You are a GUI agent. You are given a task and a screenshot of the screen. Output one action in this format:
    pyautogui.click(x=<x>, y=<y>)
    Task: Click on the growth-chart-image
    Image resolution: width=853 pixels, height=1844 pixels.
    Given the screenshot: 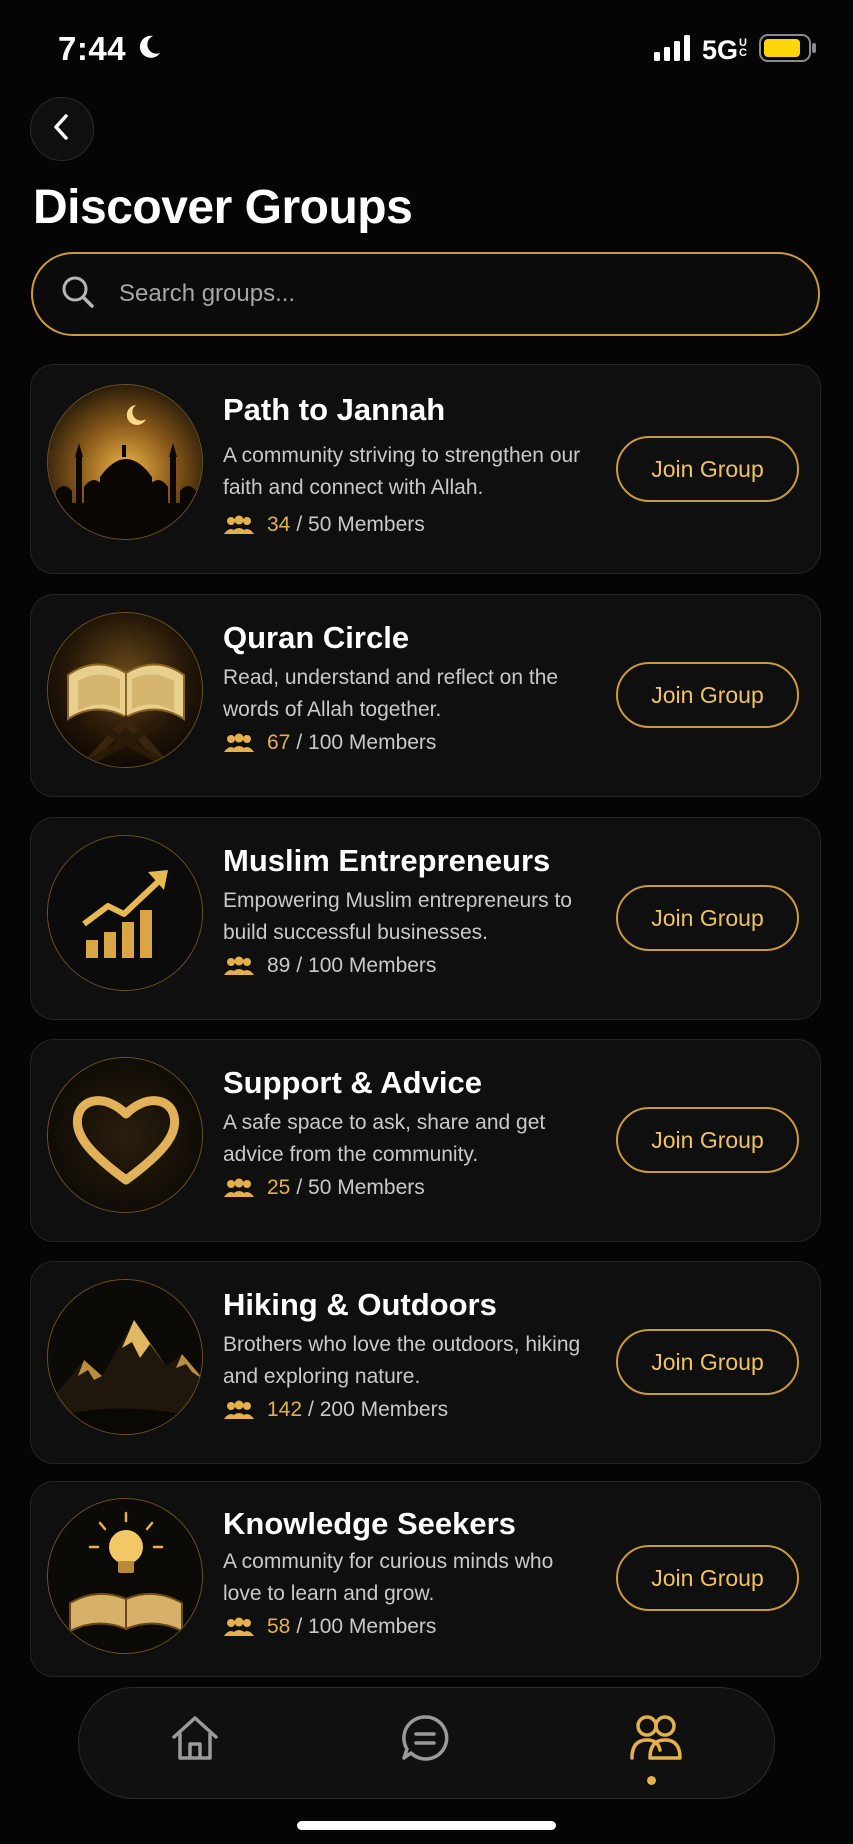 What is the action you would take?
    pyautogui.click(x=125, y=913)
    